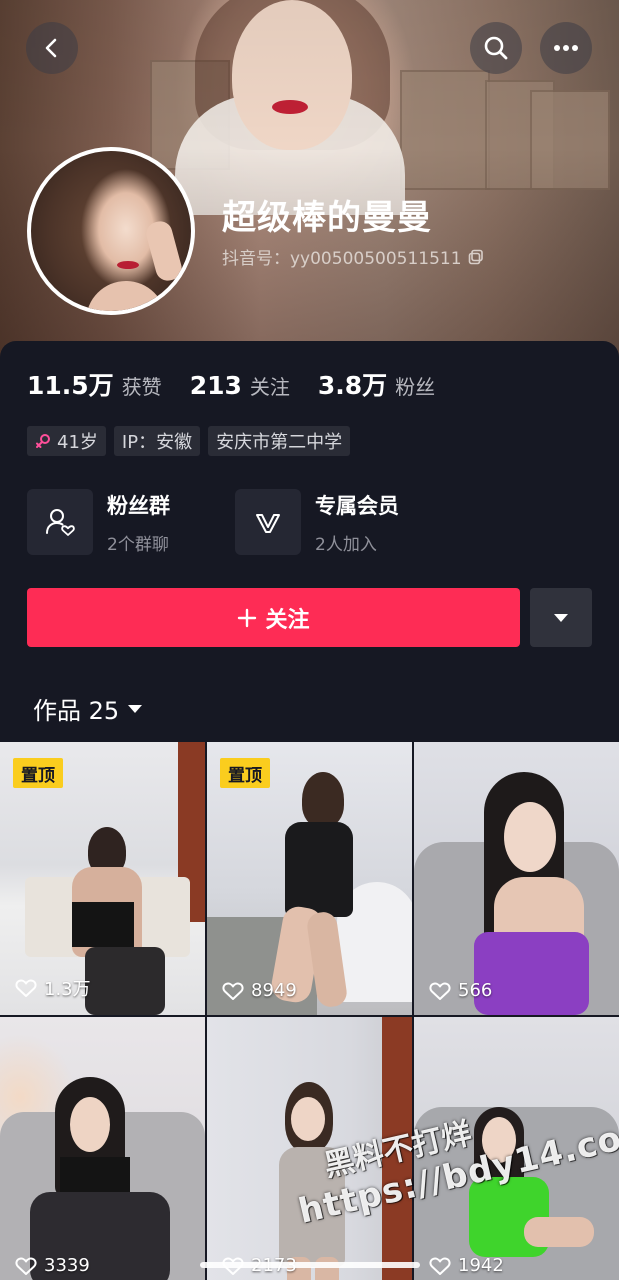  I want to click on fan-group-entry: 粉丝群 2个群聊, so click(98, 522).